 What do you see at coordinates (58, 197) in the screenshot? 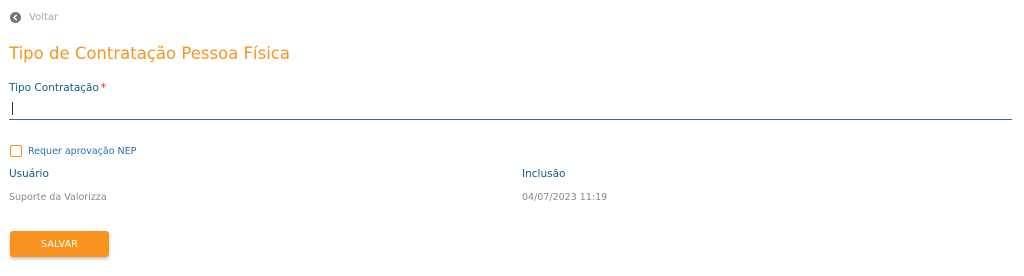
I see `usuario-value: Suporte da Valorizza` at bounding box center [58, 197].